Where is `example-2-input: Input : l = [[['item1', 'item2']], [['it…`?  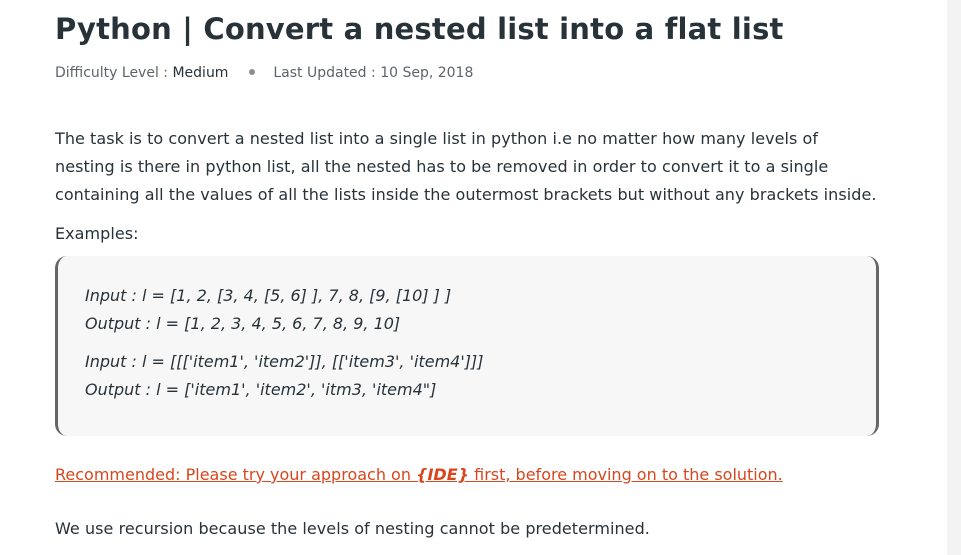
example-2-input: Input : l = [[['item1', 'item2']], [['it… is located at coordinates (284, 361).